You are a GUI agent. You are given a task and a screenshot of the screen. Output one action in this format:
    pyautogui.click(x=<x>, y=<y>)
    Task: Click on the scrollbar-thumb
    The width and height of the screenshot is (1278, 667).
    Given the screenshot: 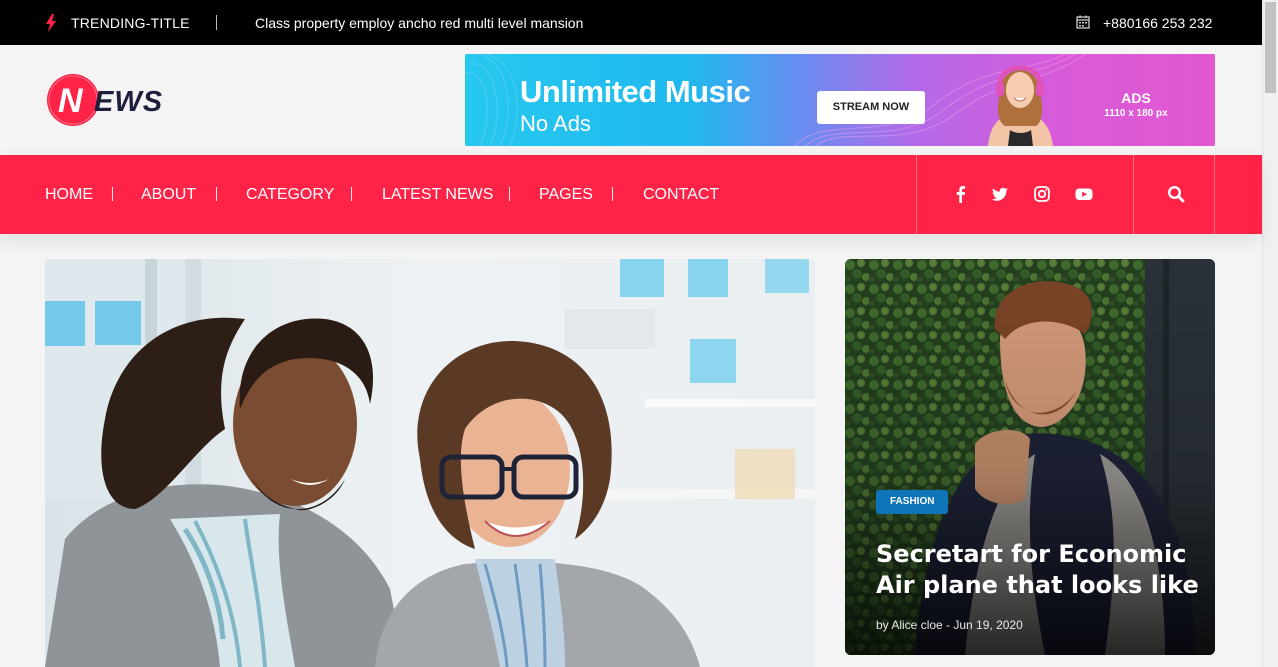 What is the action you would take?
    pyautogui.click(x=1270, y=47)
    